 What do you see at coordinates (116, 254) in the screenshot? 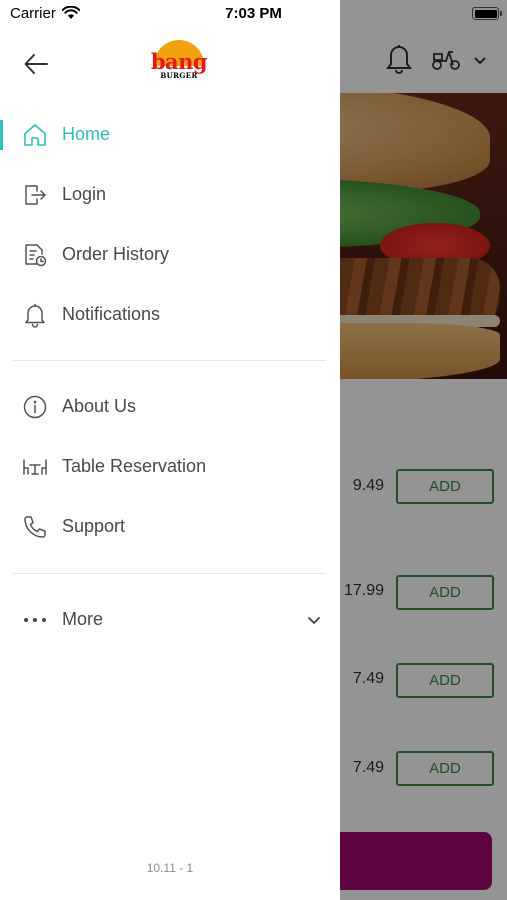
I see `menu-label: Order History` at bounding box center [116, 254].